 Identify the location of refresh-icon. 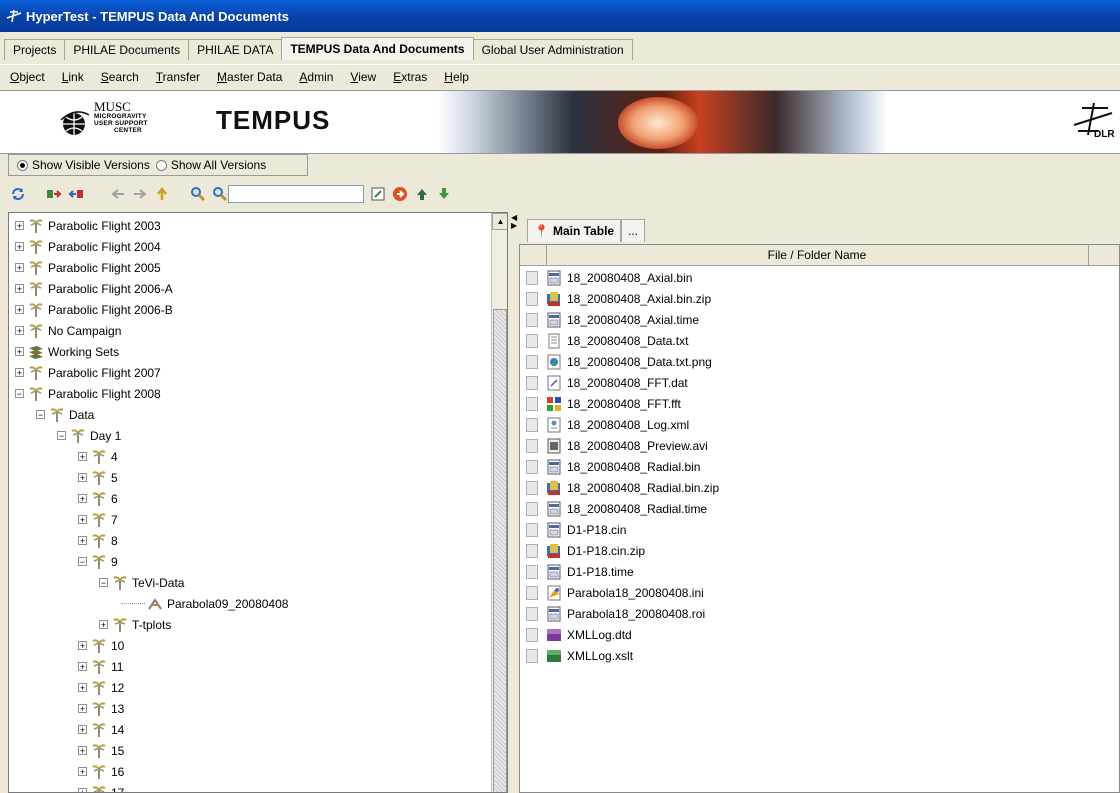
(18, 194).